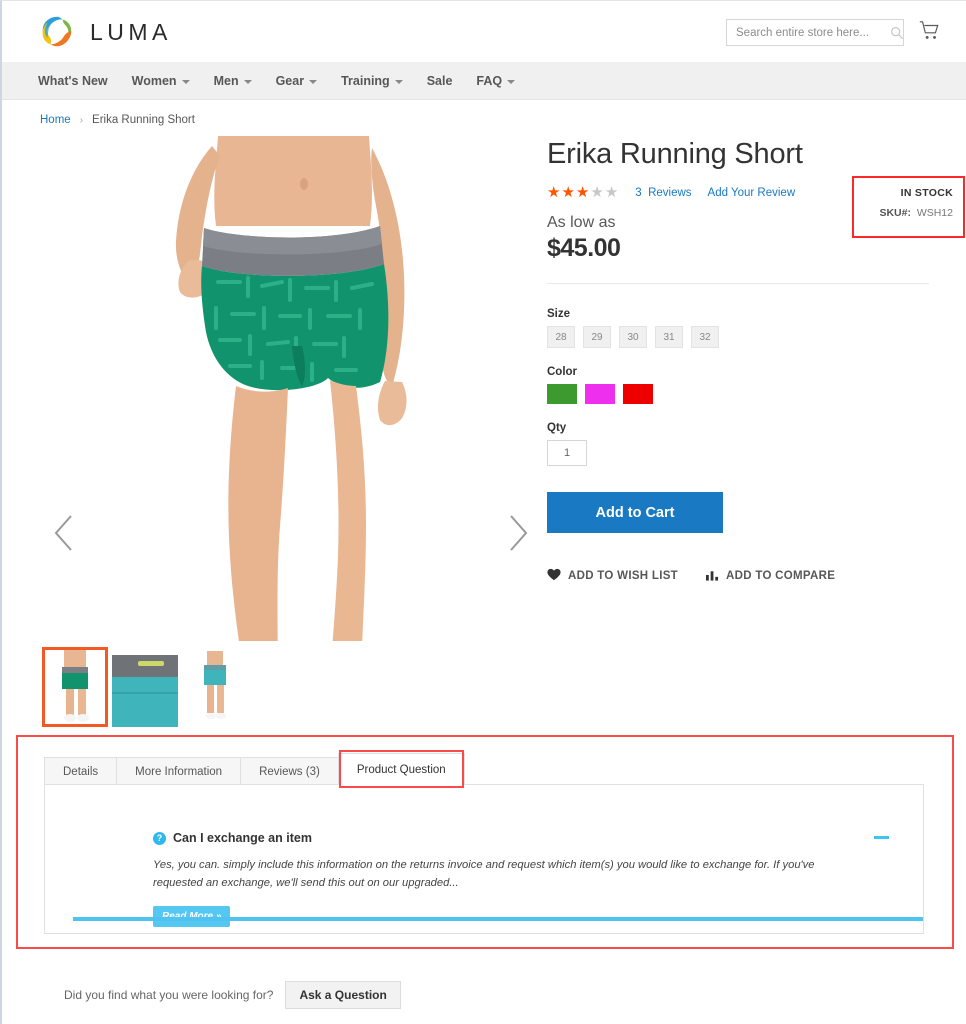 This screenshot has width=966, height=1024. I want to click on reviews-link: 3 Reviews, so click(663, 193).